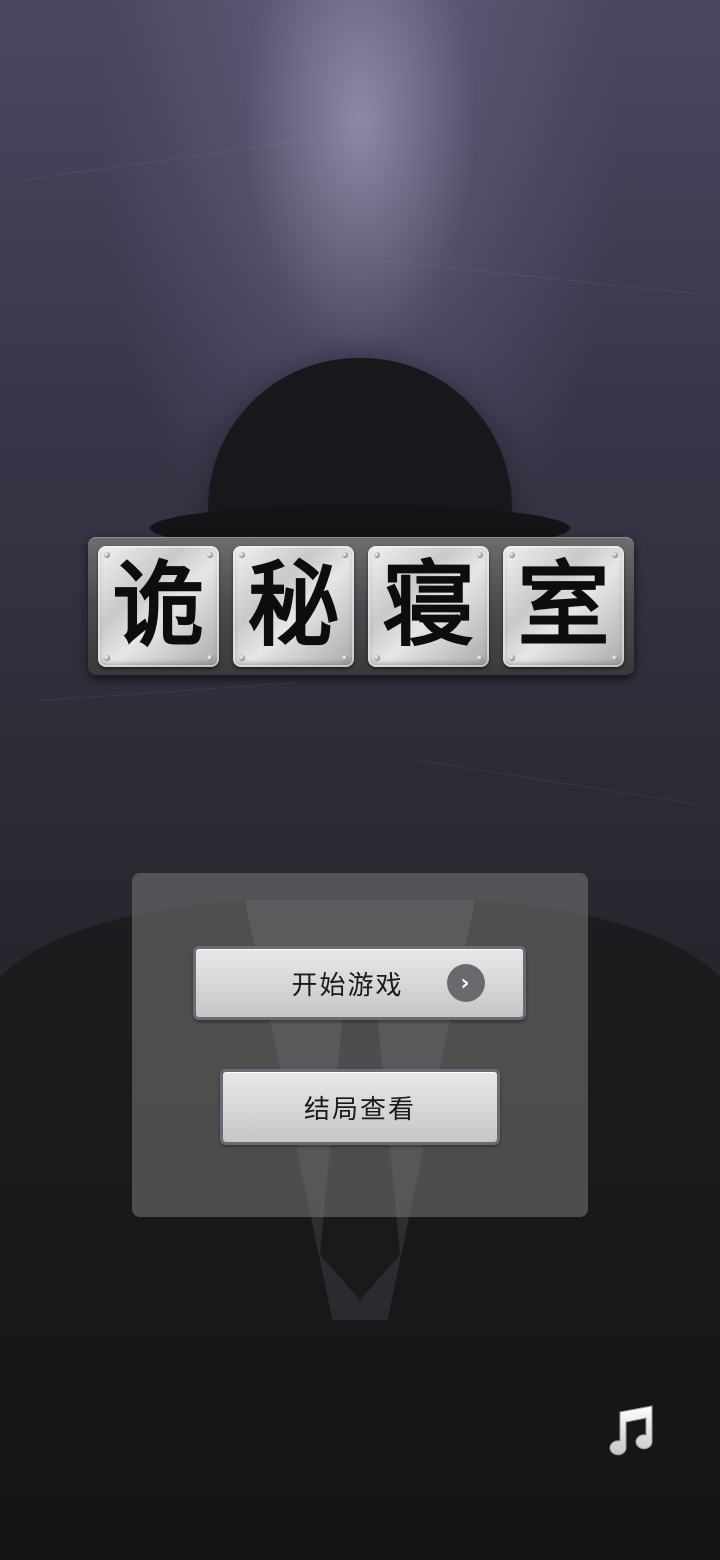  What do you see at coordinates (359, 1109) in the screenshot?
I see `view-endings-label: 结局查看` at bounding box center [359, 1109].